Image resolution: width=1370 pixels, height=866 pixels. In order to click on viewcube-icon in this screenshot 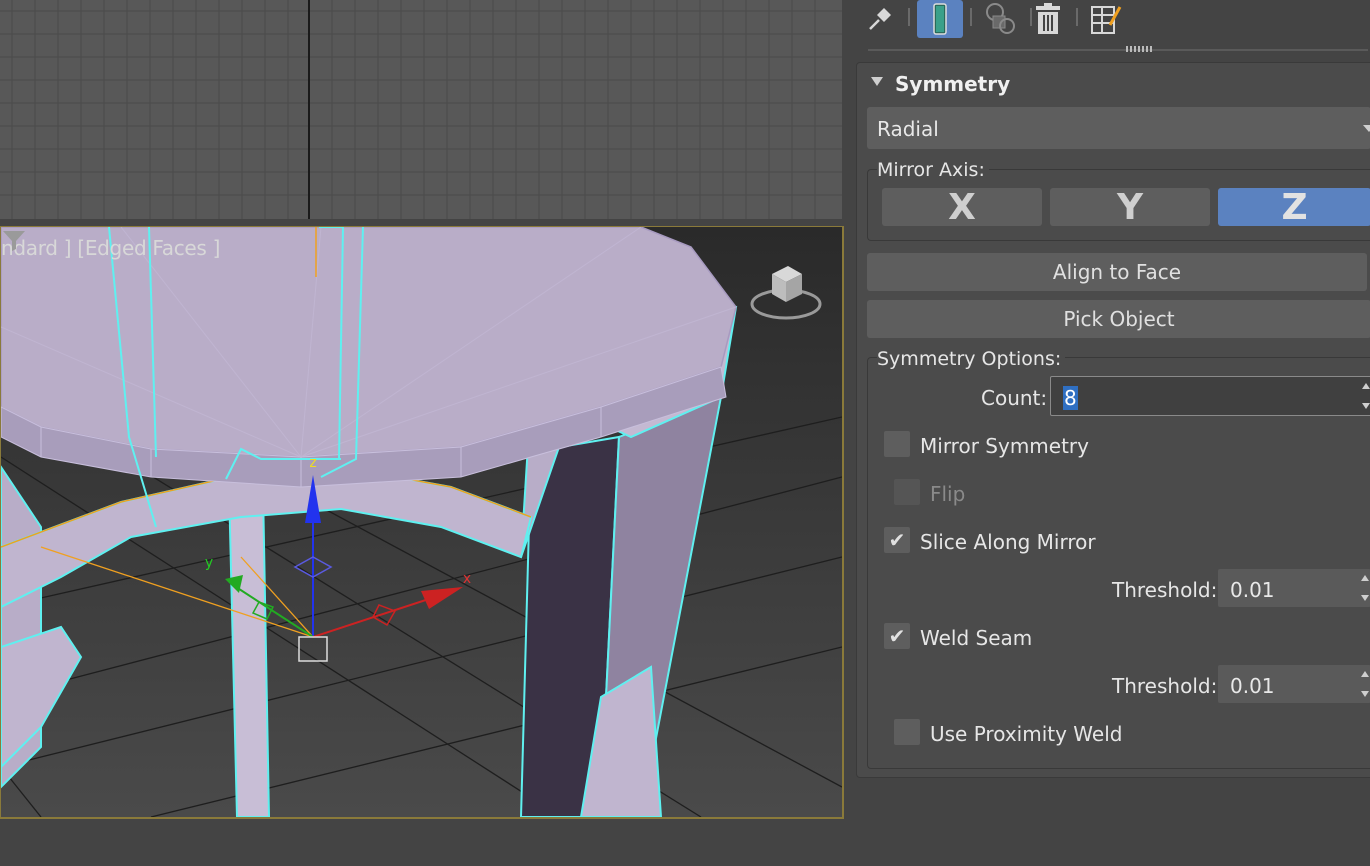, I will do `click(786, 291)`.